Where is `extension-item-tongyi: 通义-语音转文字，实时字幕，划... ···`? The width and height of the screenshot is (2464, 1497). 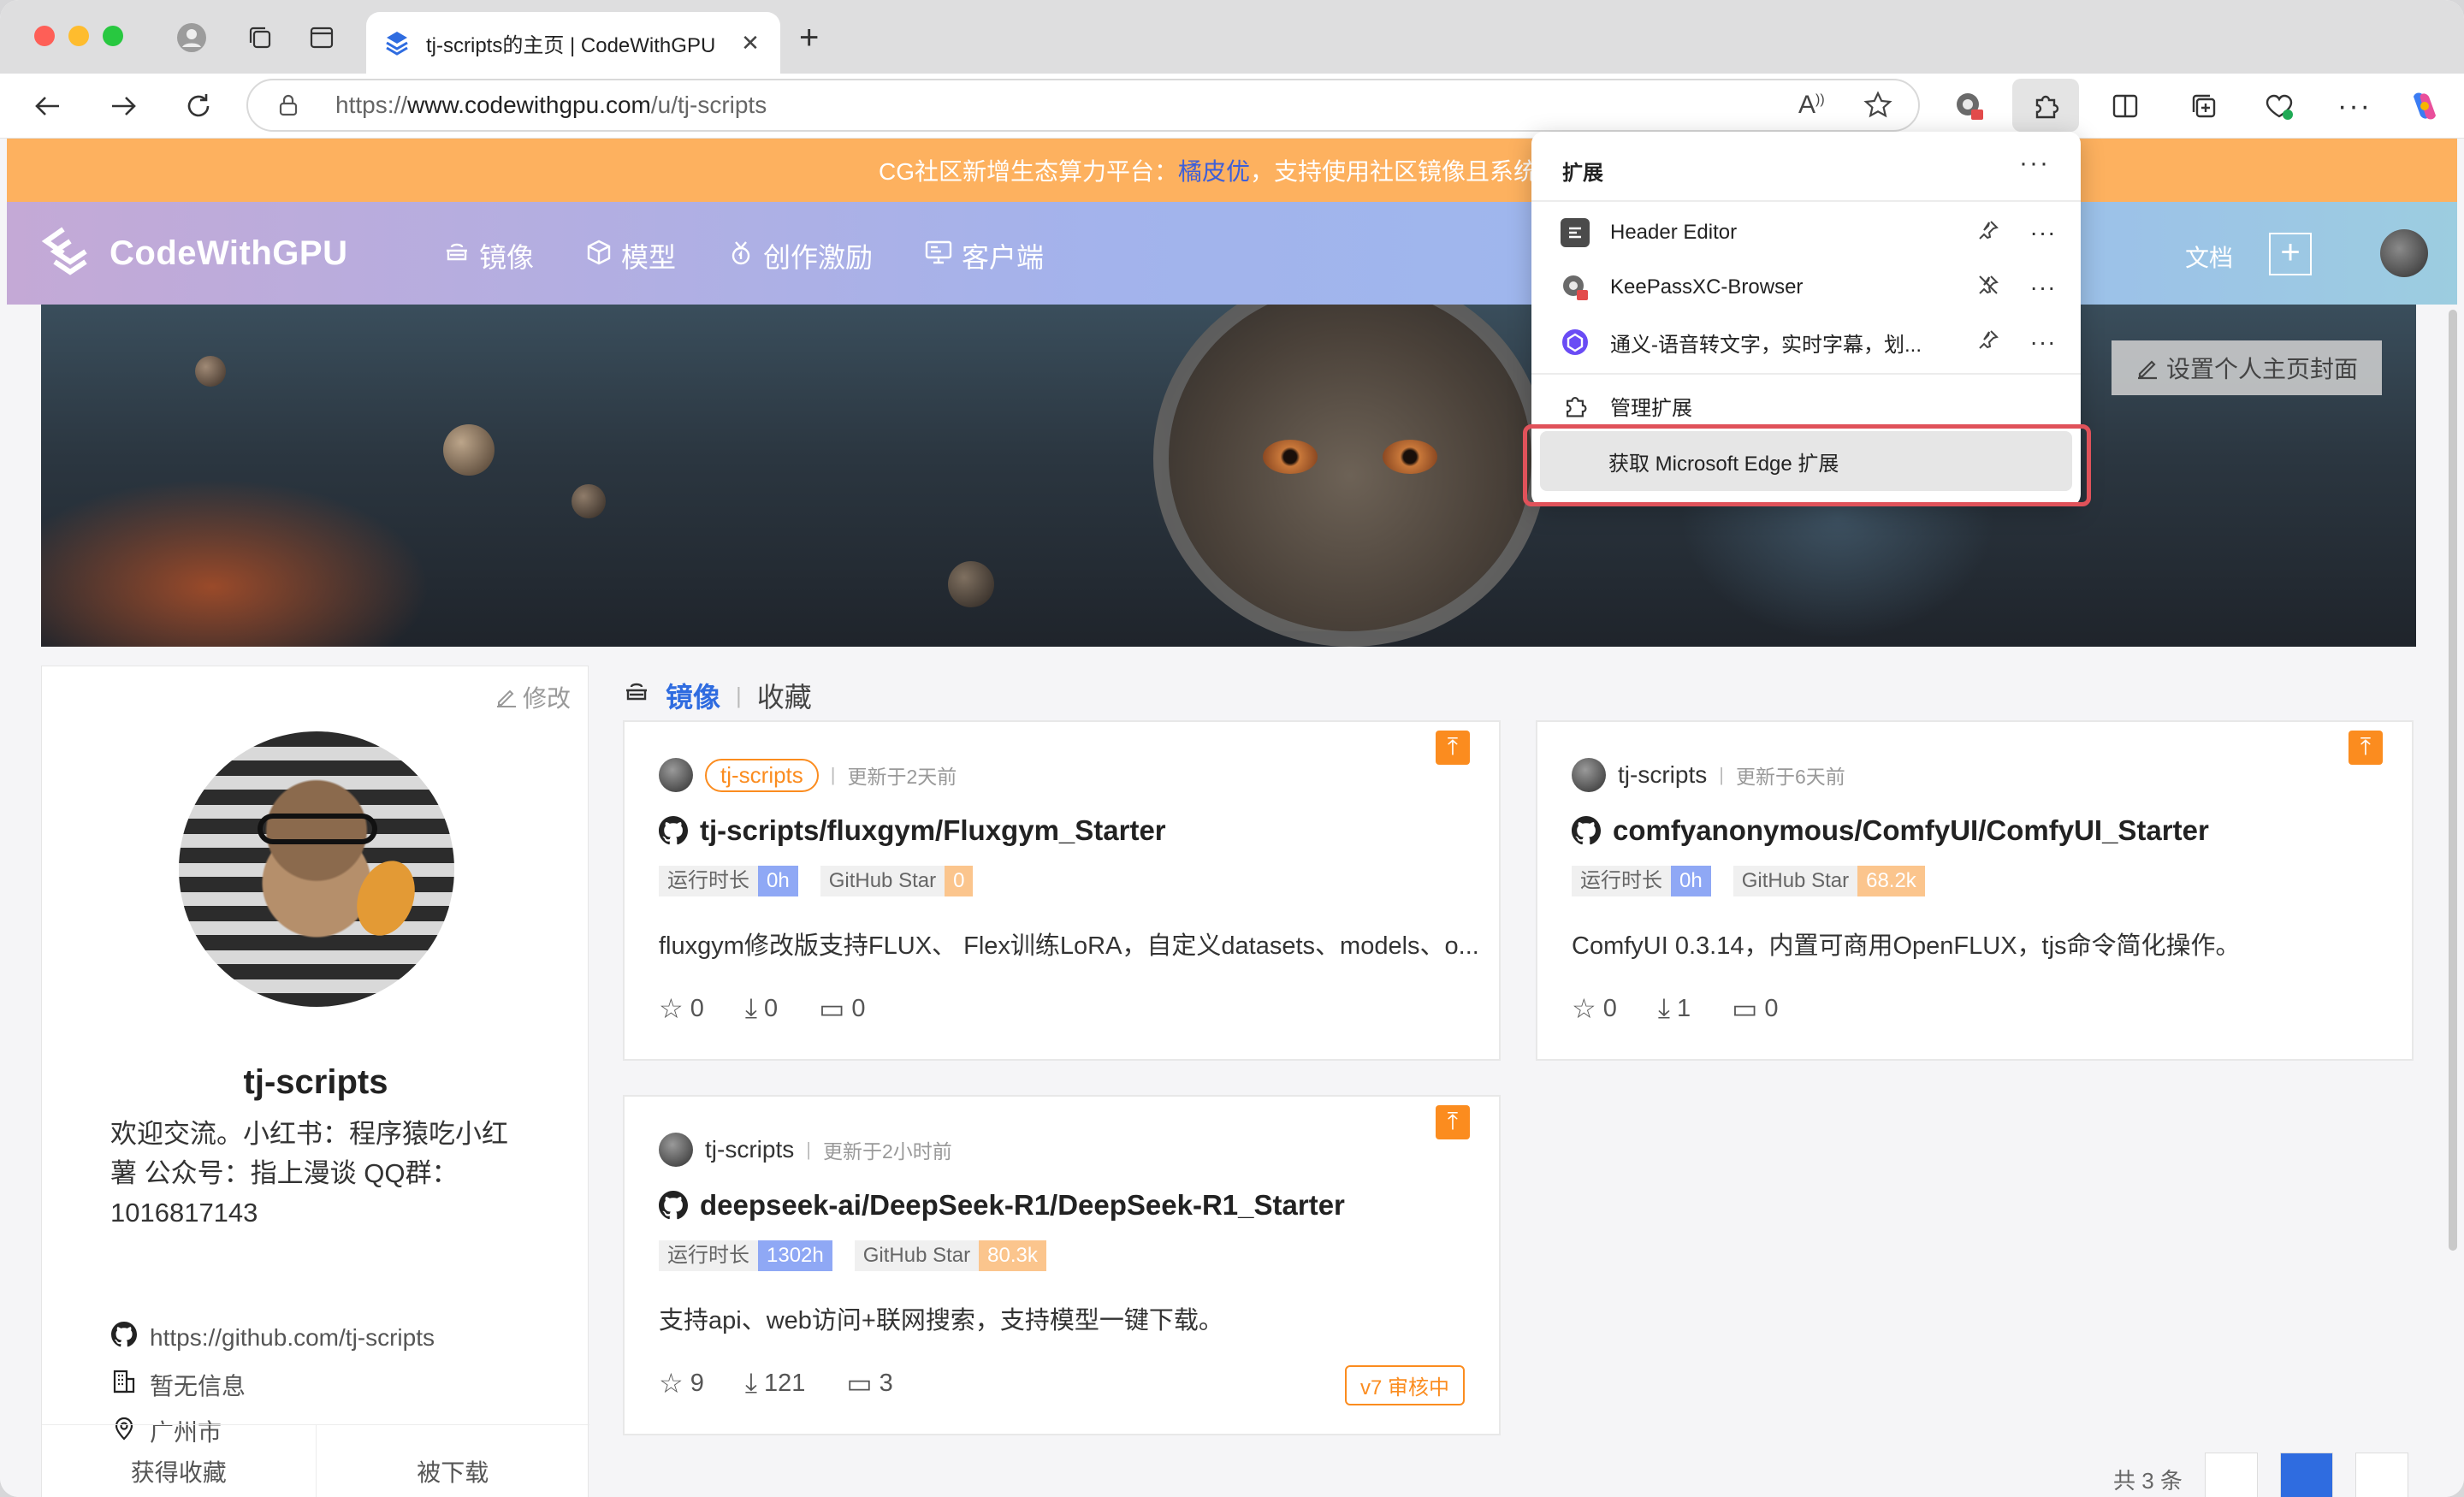 extension-item-tongyi: 通义-语音转文字，实时字幕，划... ··· is located at coordinates (1806, 342).